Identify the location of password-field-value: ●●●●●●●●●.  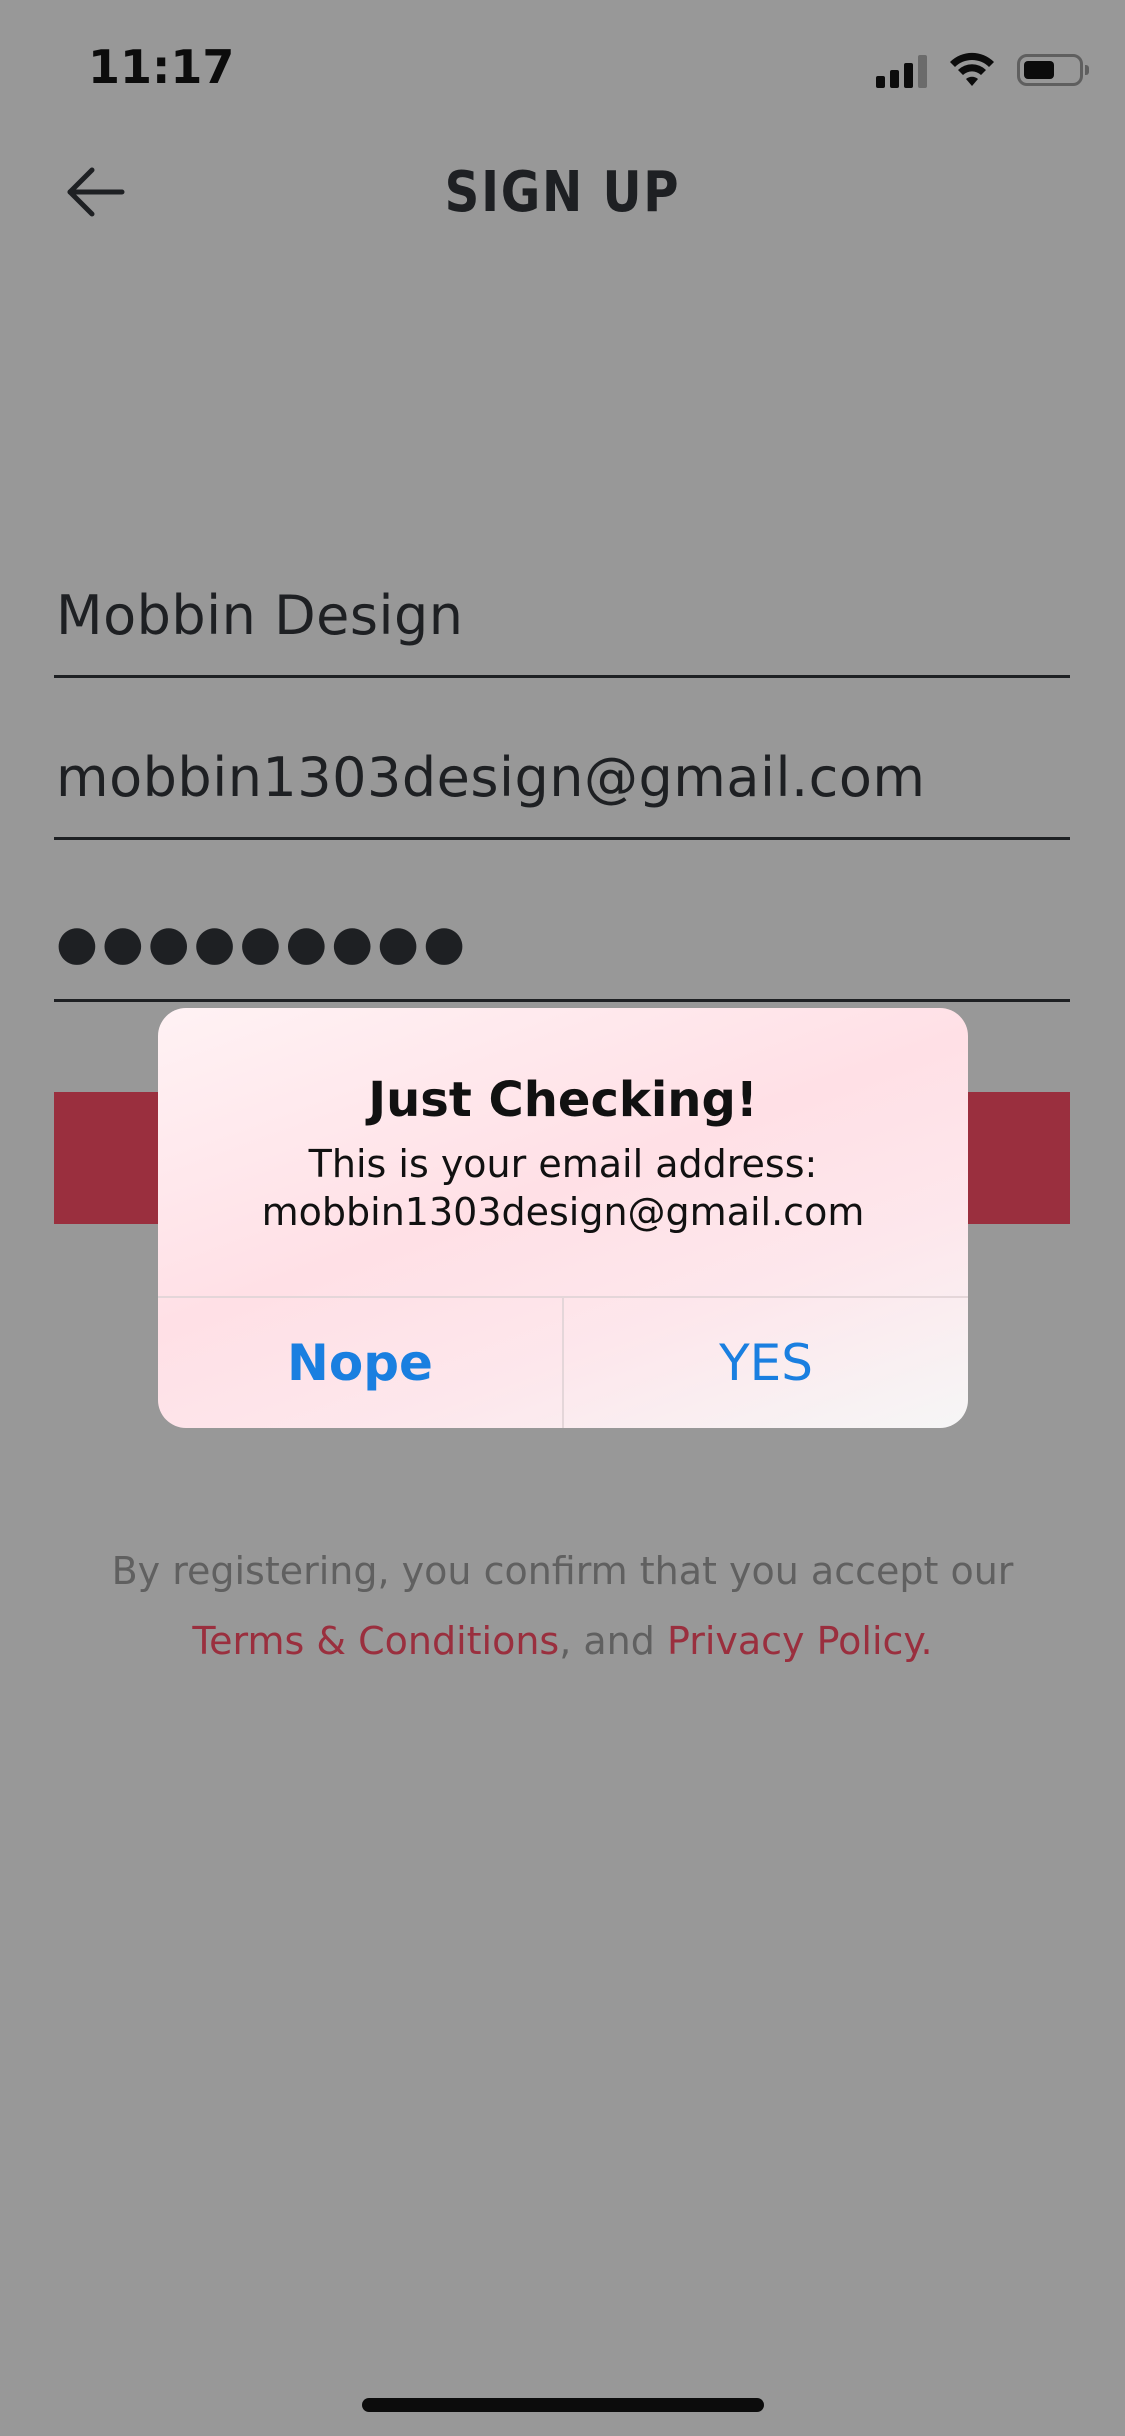
(262, 943).